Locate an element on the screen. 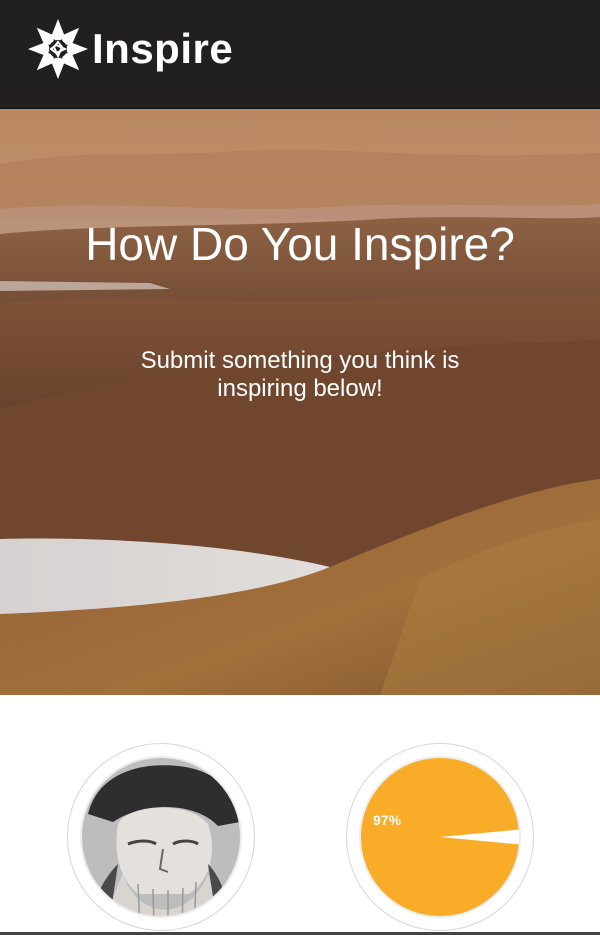 The width and height of the screenshot is (600, 935). pie-chart-card: 97% is located at coordinates (440, 837).